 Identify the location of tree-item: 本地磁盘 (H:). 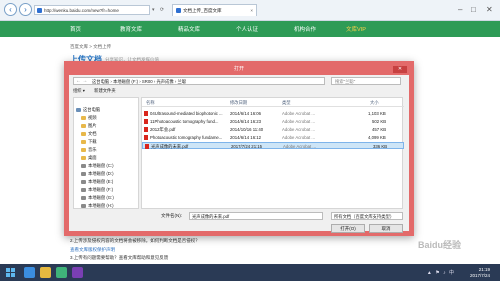
(106, 206).